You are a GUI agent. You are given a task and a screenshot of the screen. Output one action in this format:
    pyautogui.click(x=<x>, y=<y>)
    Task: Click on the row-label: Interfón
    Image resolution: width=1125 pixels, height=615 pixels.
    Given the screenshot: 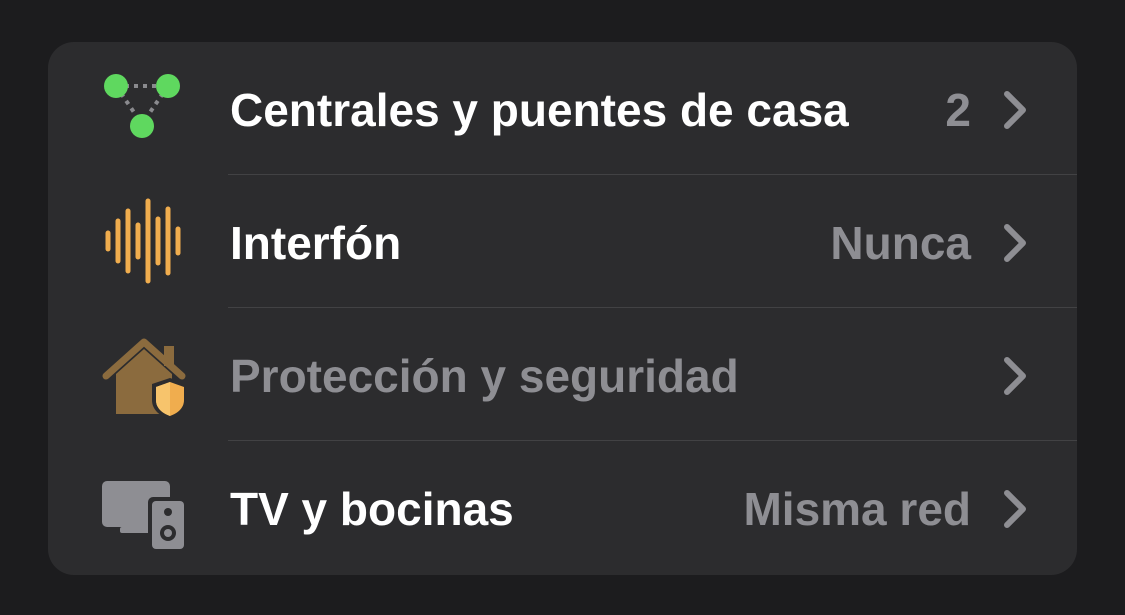 What is the action you would take?
    pyautogui.click(x=316, y=243)
    